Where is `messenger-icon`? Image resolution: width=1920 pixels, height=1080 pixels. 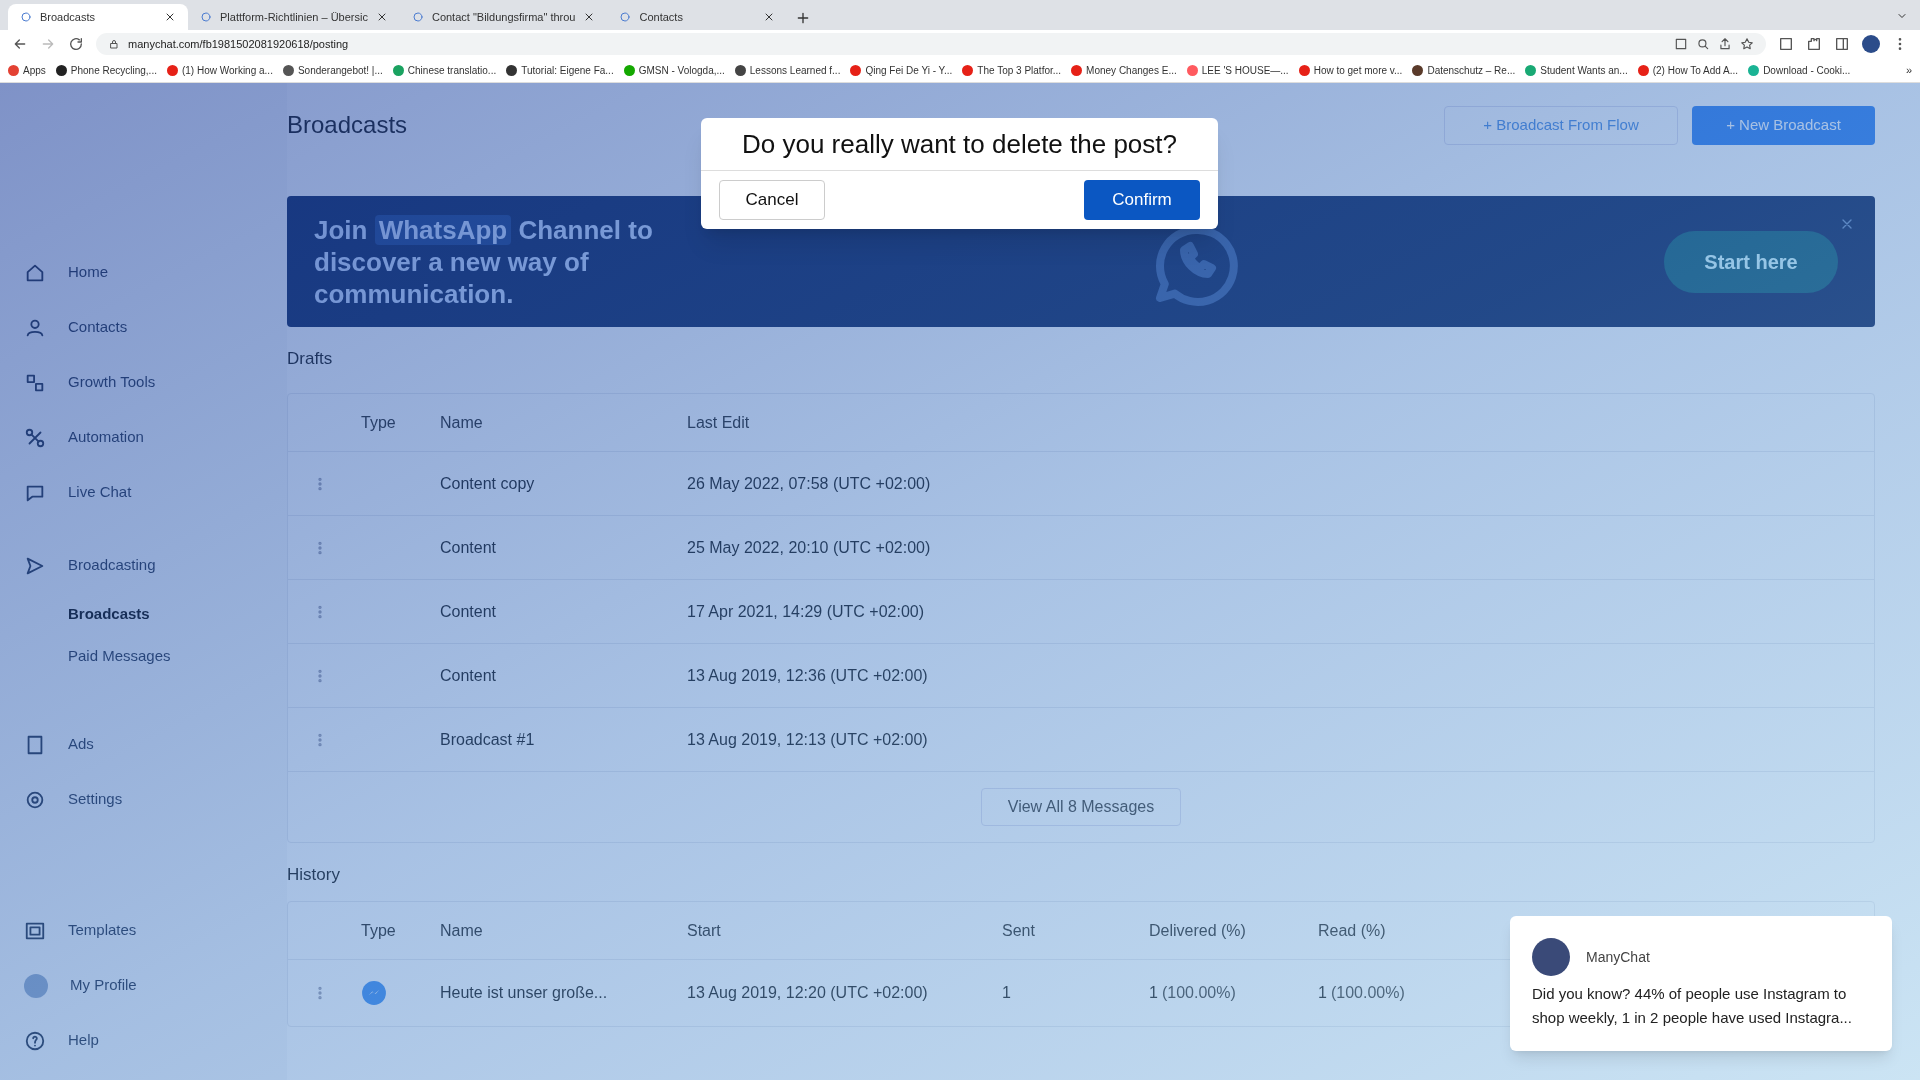
messenger-icon is located at coordinates (374, 993).